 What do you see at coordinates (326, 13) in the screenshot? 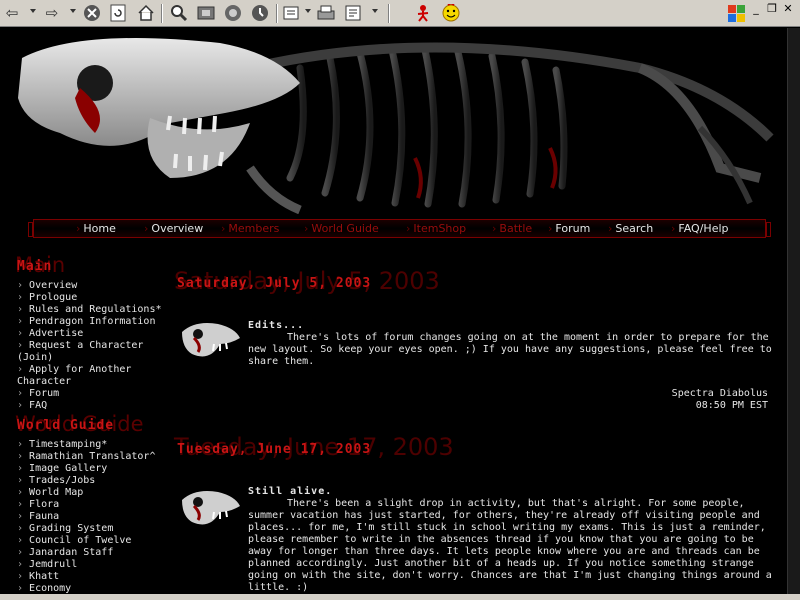
I see `print-icon` at bounding box center [326, 13].